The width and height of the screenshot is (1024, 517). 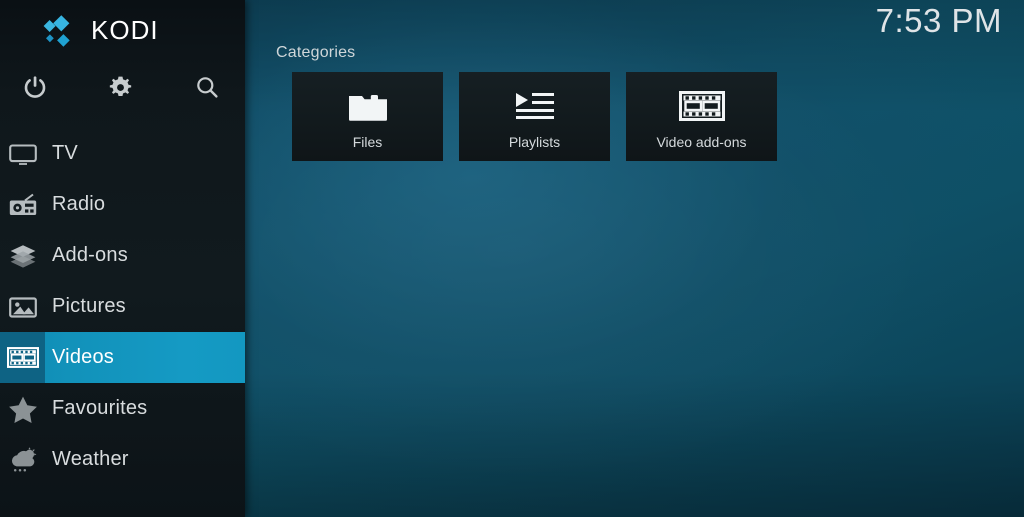 What do you see at coordinates (122, 153) in the screenshot?
I see `sidebar-item-tv: TV` at bounding box center [122, 153].